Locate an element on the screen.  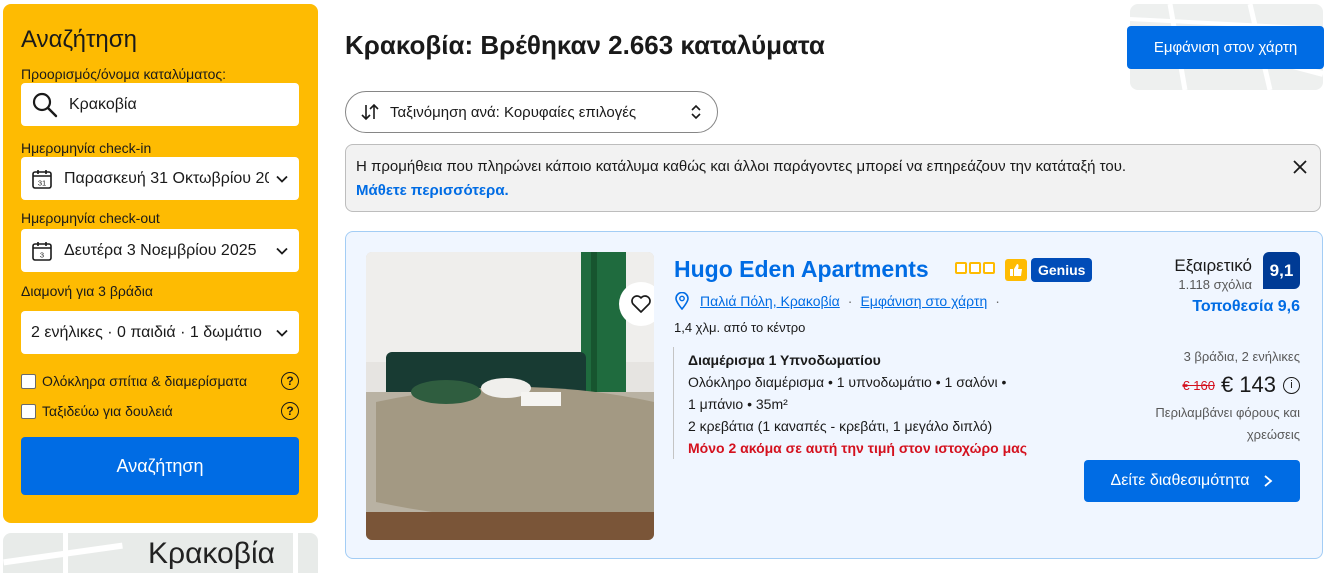
checkin-label: Ημερομηνία check-in is located at coordinates (86, 148).